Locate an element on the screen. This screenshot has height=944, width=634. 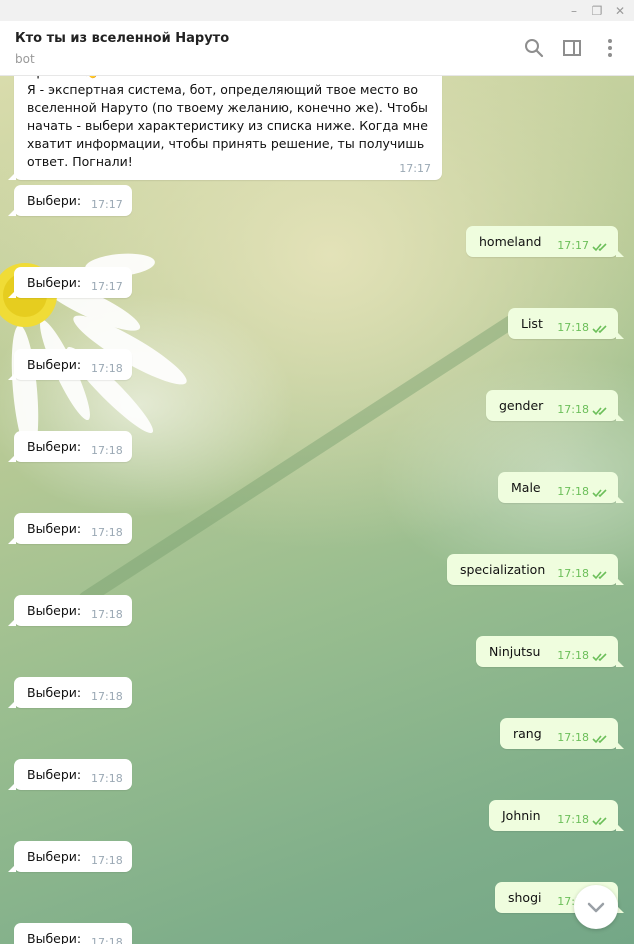
message-text: gender is located at coordinates (521, 405).